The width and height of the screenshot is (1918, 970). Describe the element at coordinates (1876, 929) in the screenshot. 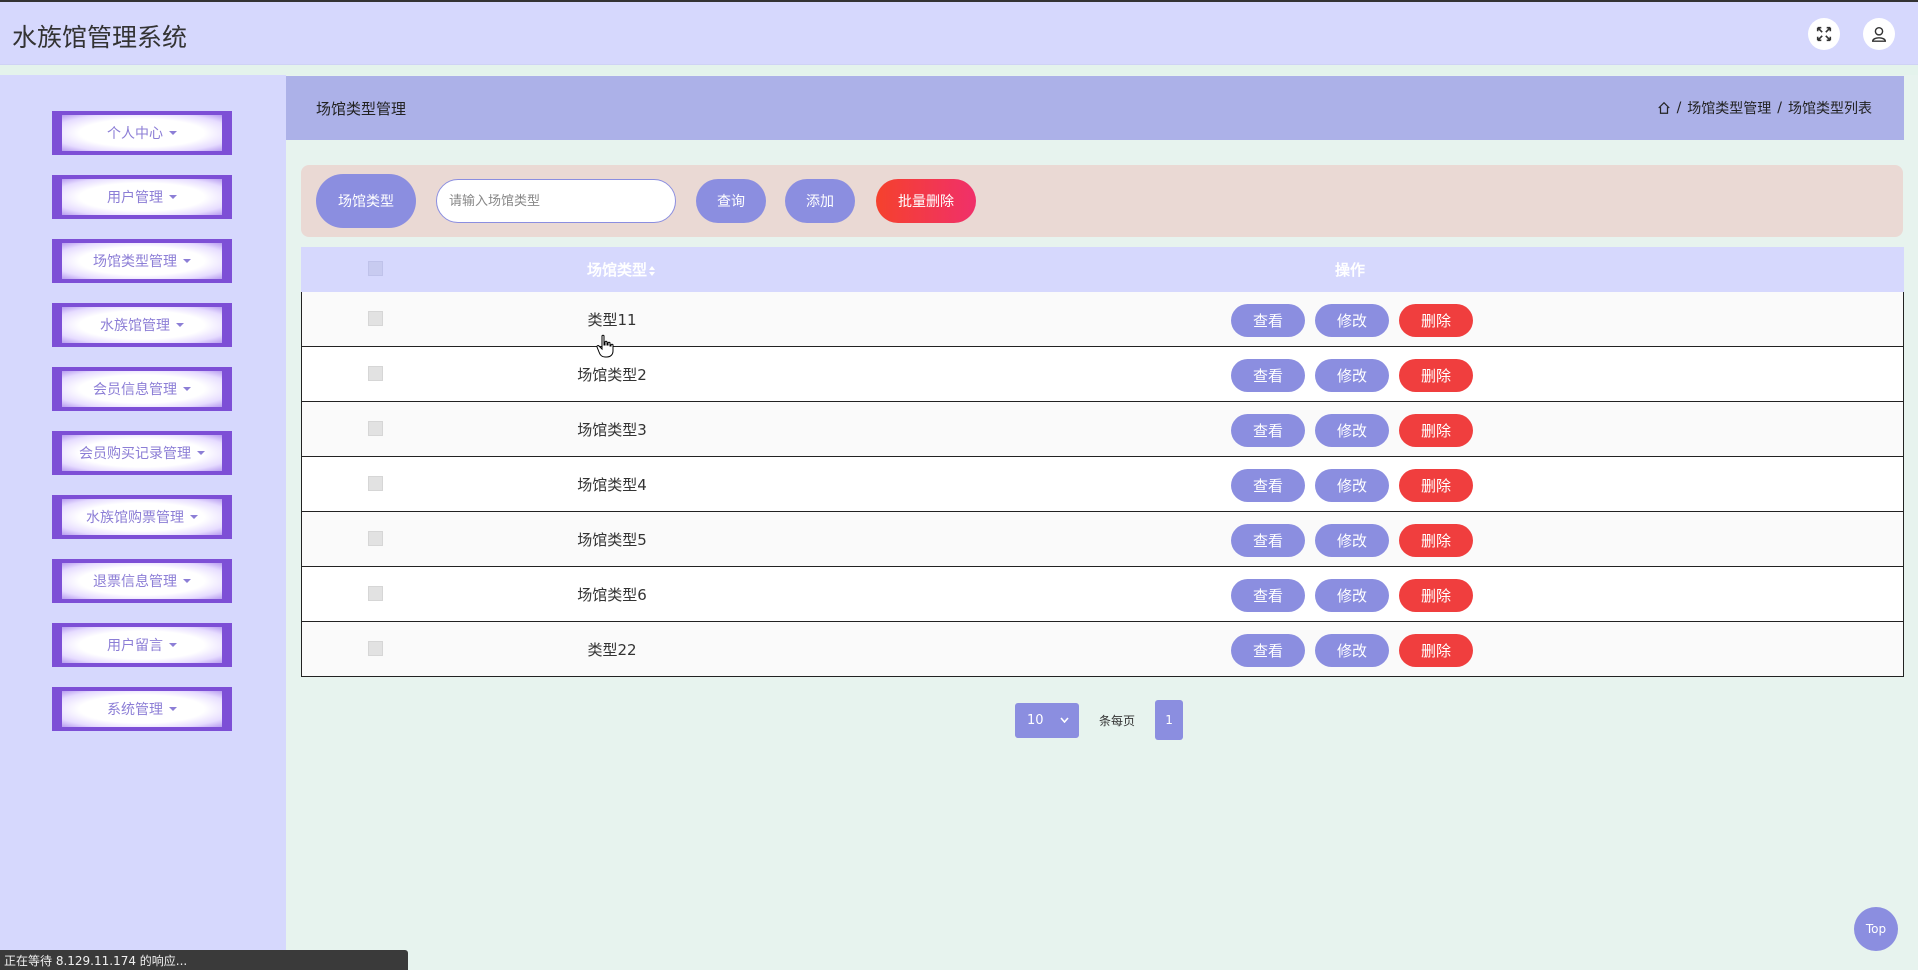

I see `back-to-top-button: Top` at that location.